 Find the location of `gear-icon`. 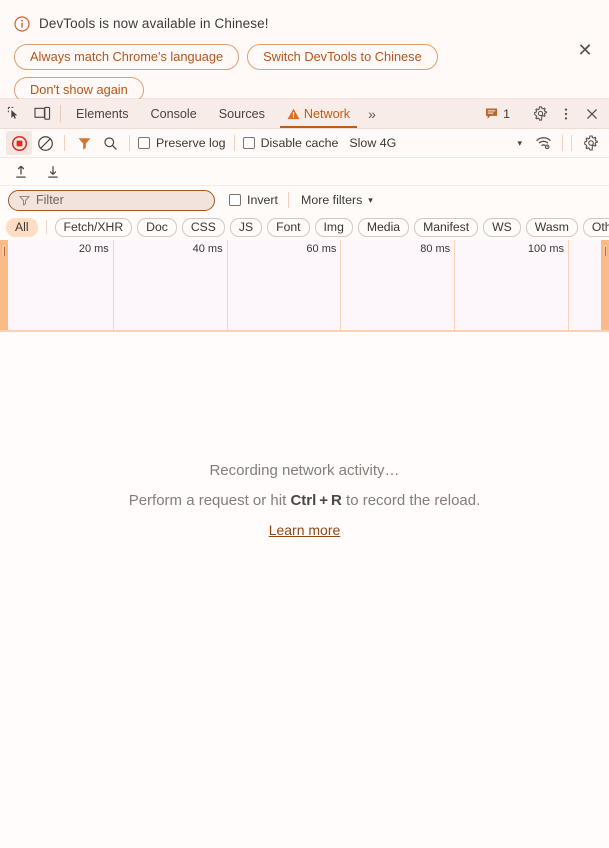

gear-icon is located at coordinates (540, 114).